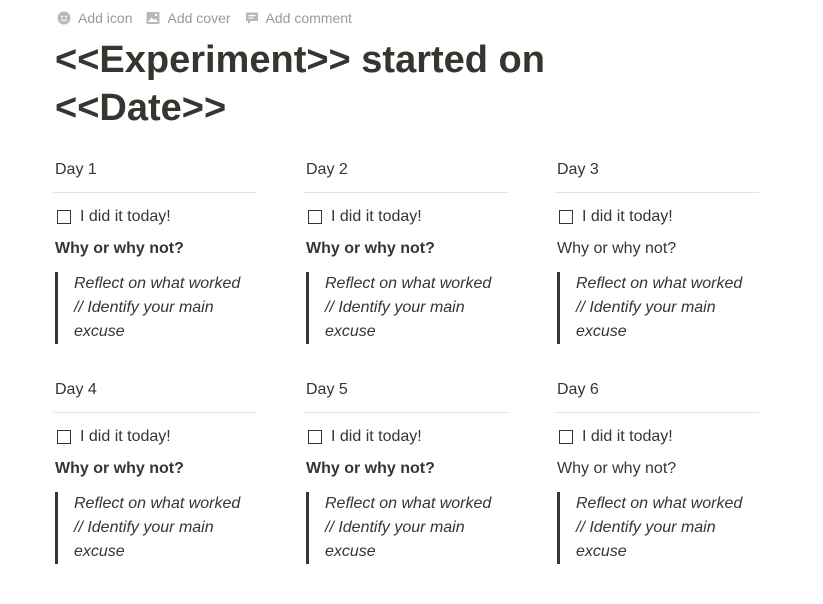 The width and height of the screenshot is (823, 604). Describe the element at coordinates (64, 18) in the screenshot. I see `smiley-icon` at that location.